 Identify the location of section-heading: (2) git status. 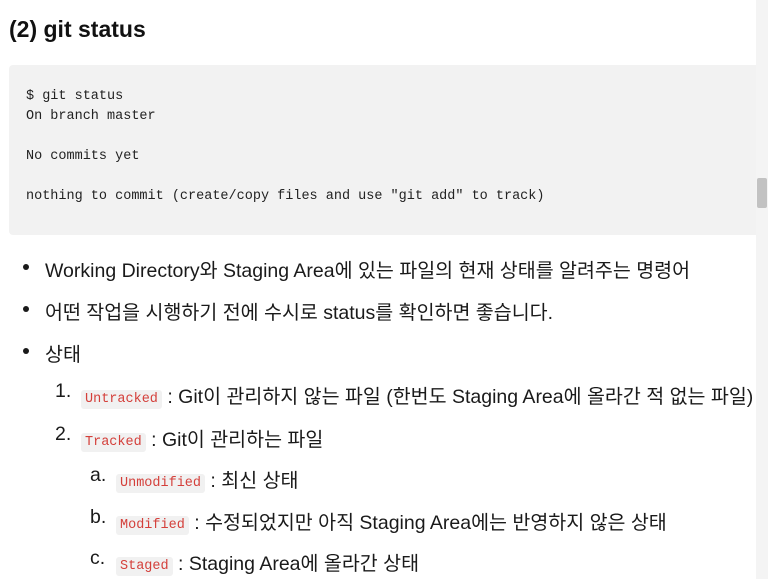
(77, 29).